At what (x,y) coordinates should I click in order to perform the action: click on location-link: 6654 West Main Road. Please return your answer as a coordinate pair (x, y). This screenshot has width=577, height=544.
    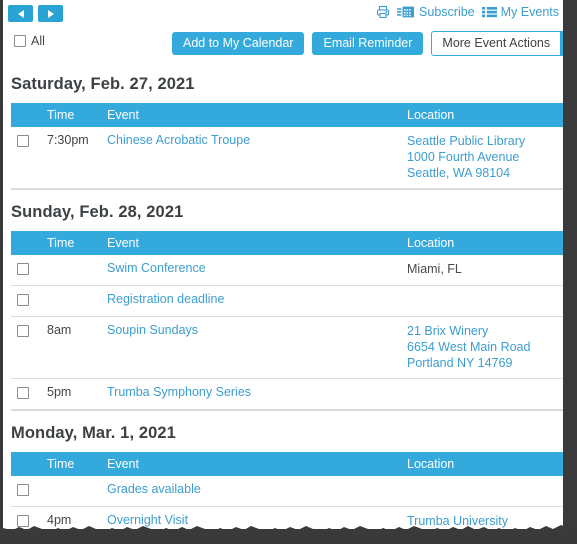
    Looking at the image, I should click on (485, 347).